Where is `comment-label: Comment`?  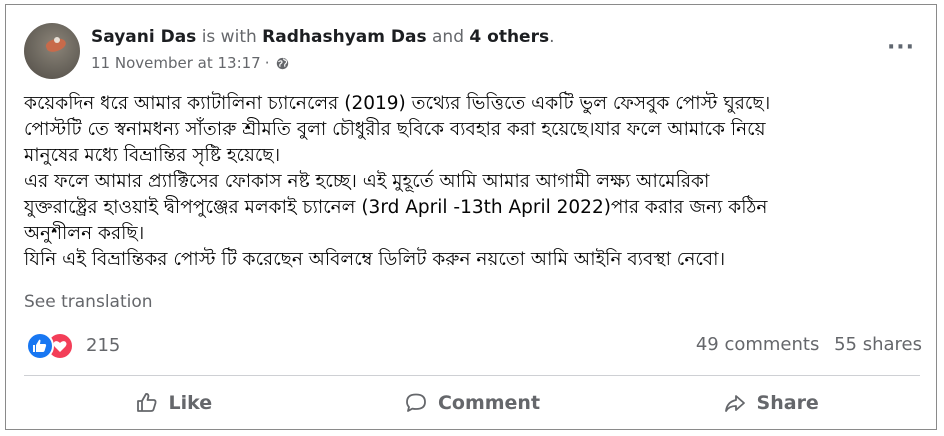 comment-label: Comment is located at coordinates (489, 403).